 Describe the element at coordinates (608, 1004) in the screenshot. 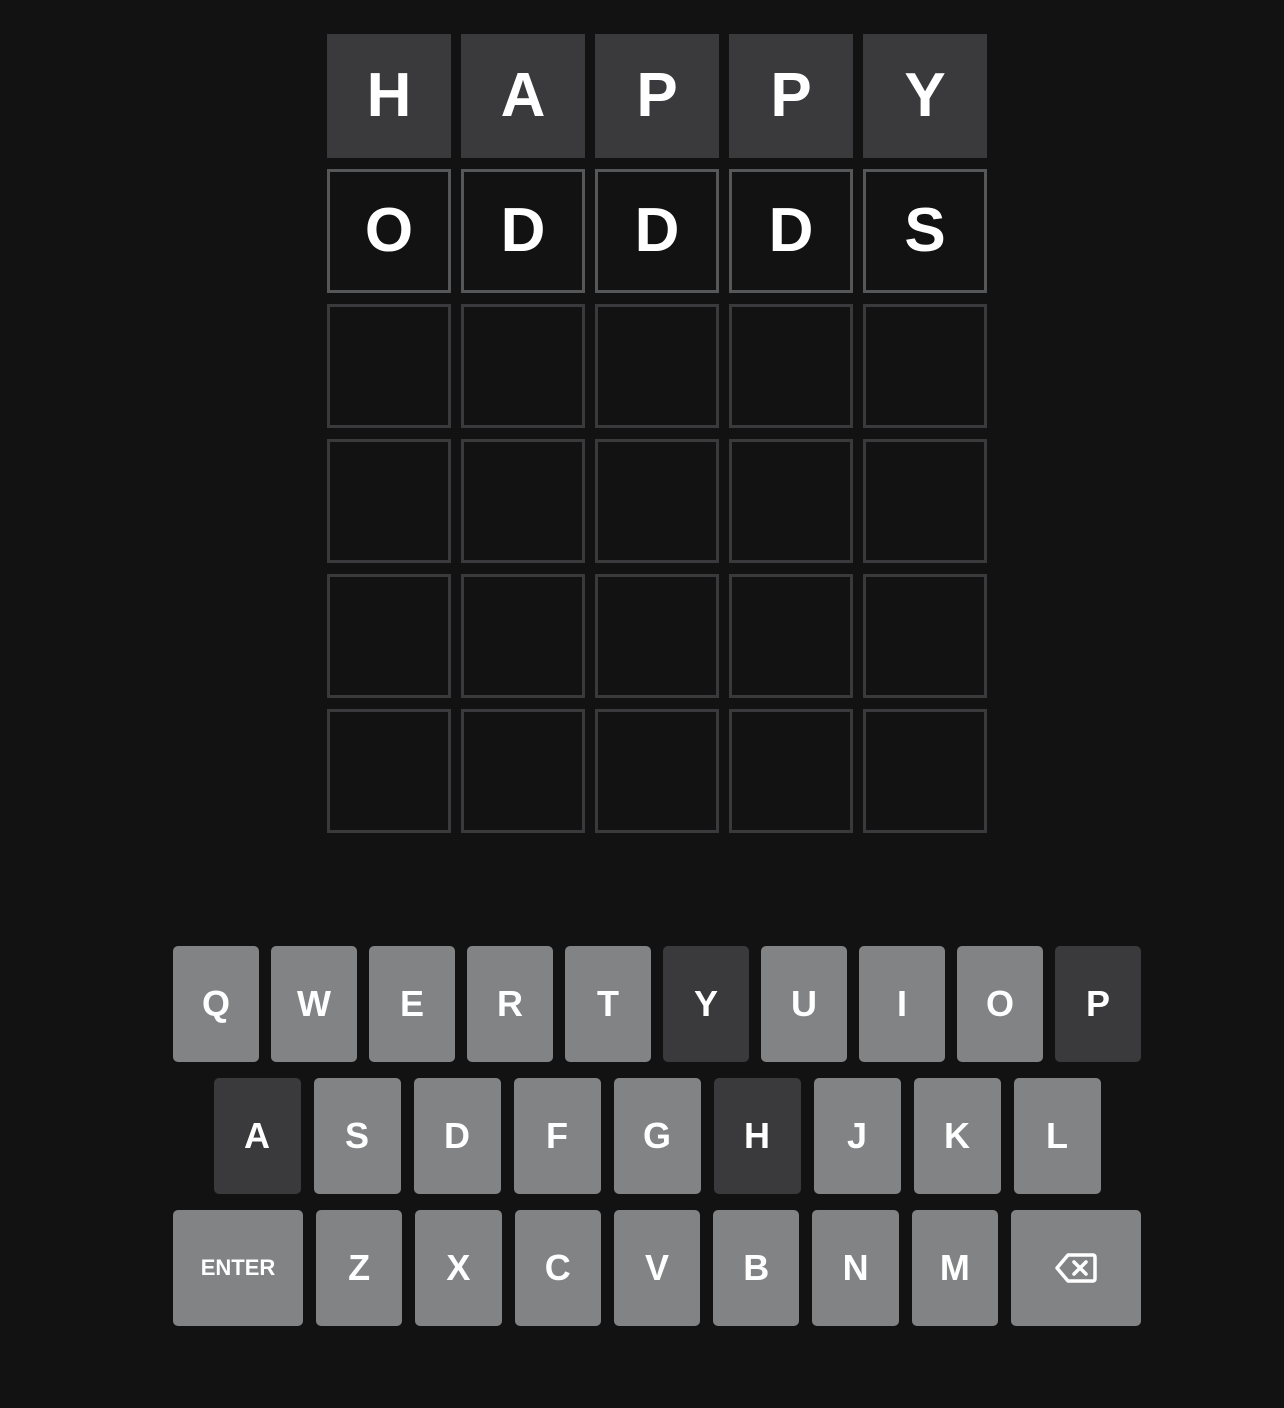

I see `key-t: T` at that location.